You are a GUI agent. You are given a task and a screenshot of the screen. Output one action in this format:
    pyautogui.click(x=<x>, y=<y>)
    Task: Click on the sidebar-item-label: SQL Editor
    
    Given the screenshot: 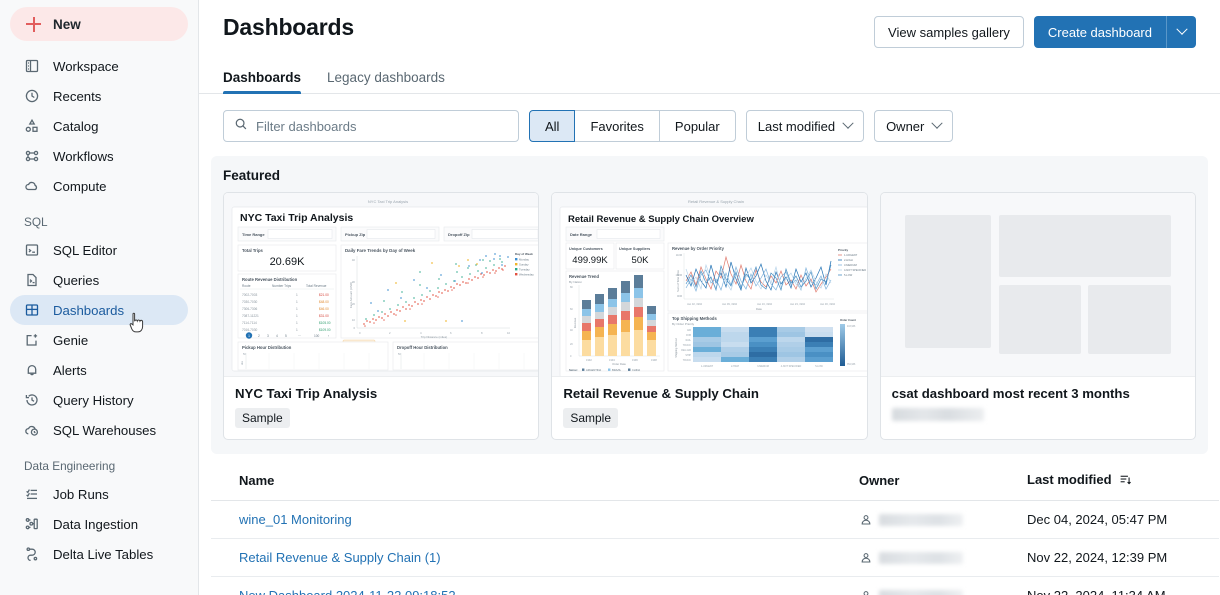 What is the action you would take?
    pyautogui.click(x=85, y=250)
    